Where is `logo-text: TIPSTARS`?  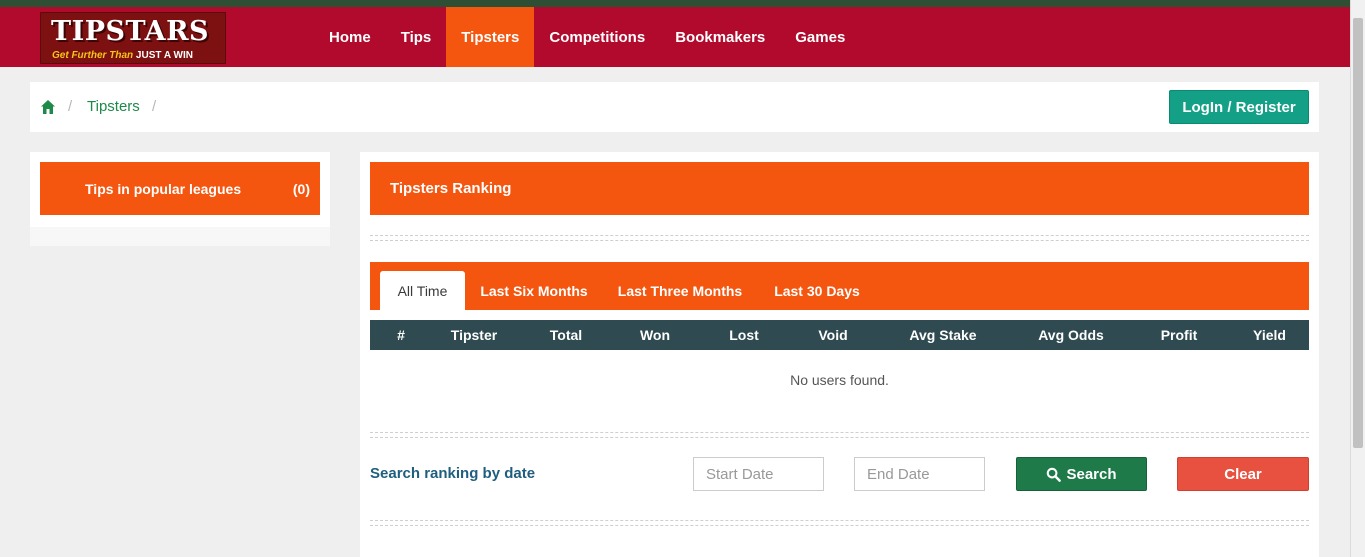 logo-text: TIPSTARS is located at coordinates (130, 31).